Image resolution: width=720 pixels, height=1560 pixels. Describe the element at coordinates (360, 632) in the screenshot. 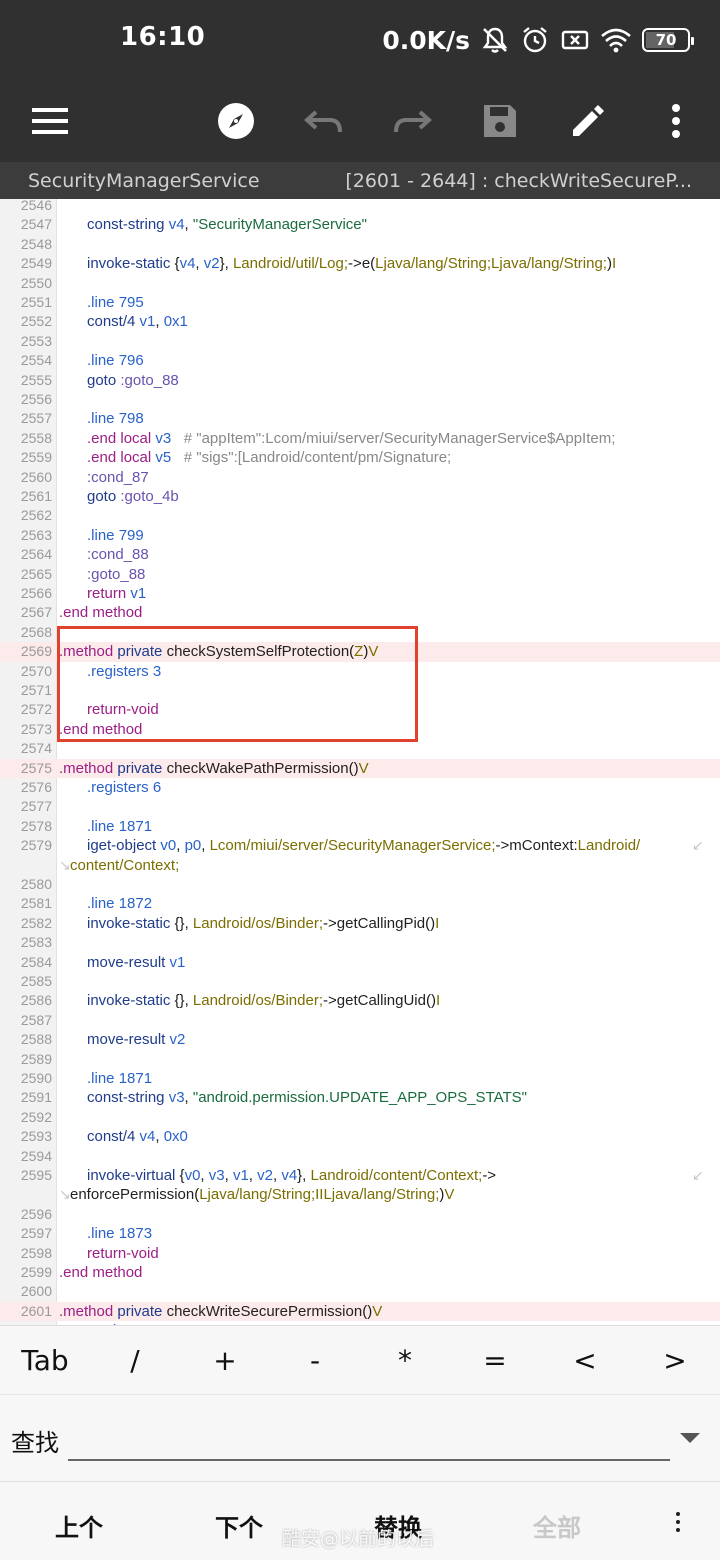

I see `code-line: 2568` at that location.